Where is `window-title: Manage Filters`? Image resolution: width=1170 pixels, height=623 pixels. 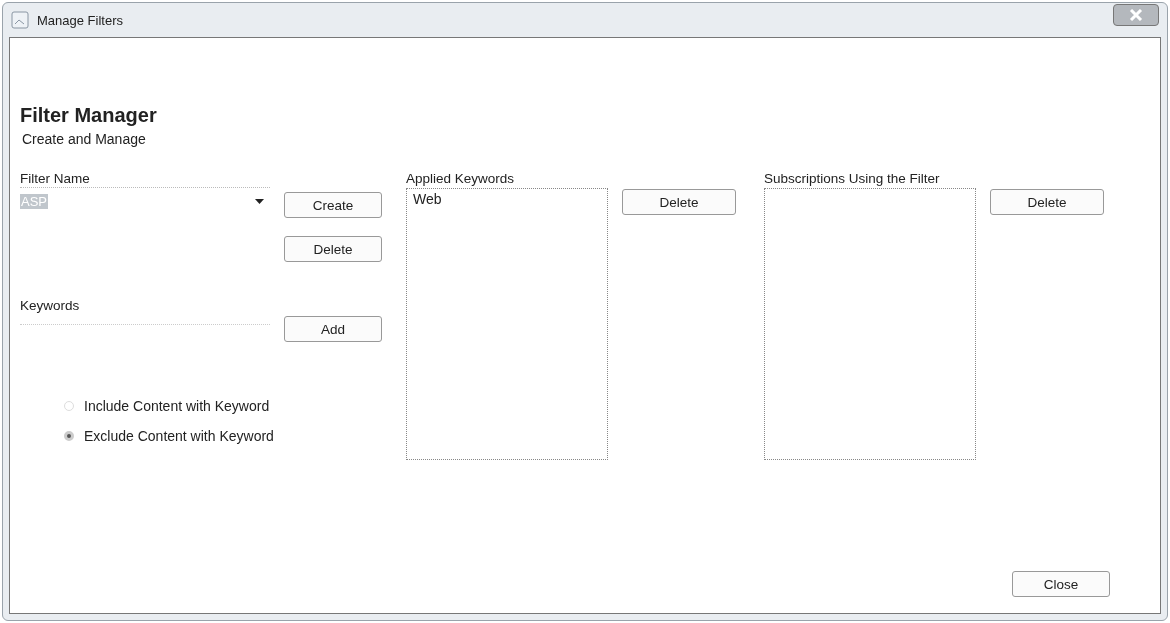
window-title: Manage Filters is located at coordinates (80, 20).